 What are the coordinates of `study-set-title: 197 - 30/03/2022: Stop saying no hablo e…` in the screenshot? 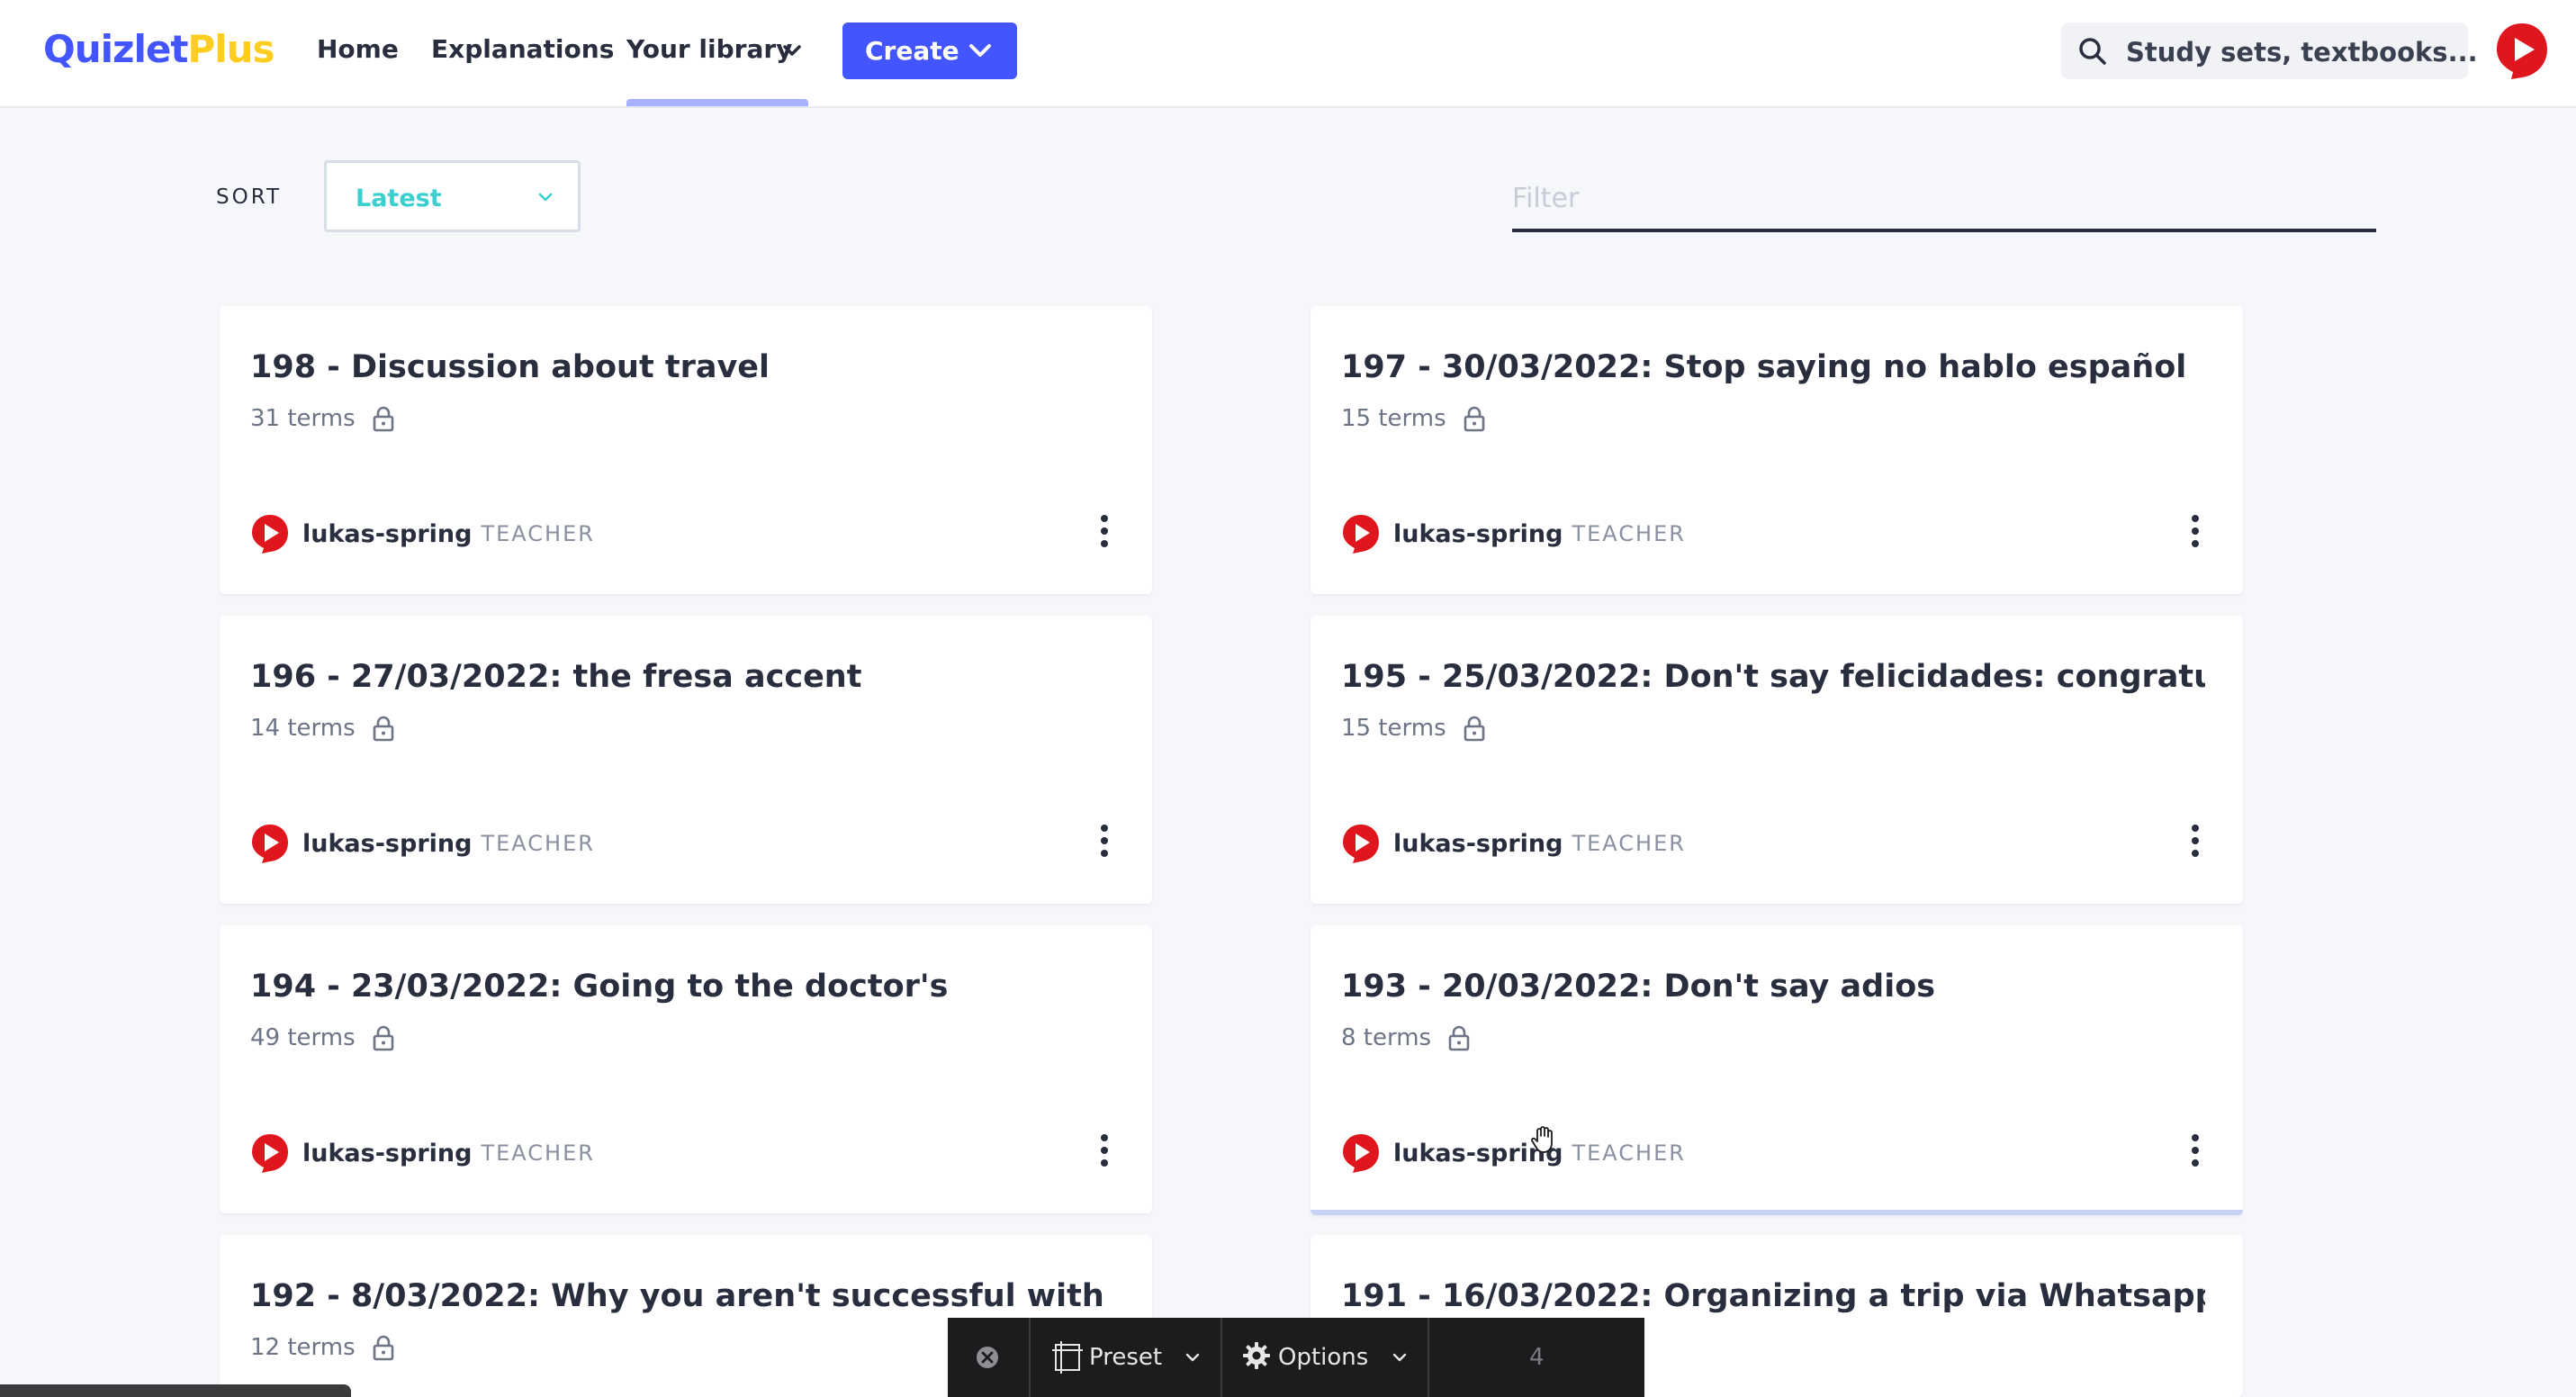 It's located at (1773, 367).